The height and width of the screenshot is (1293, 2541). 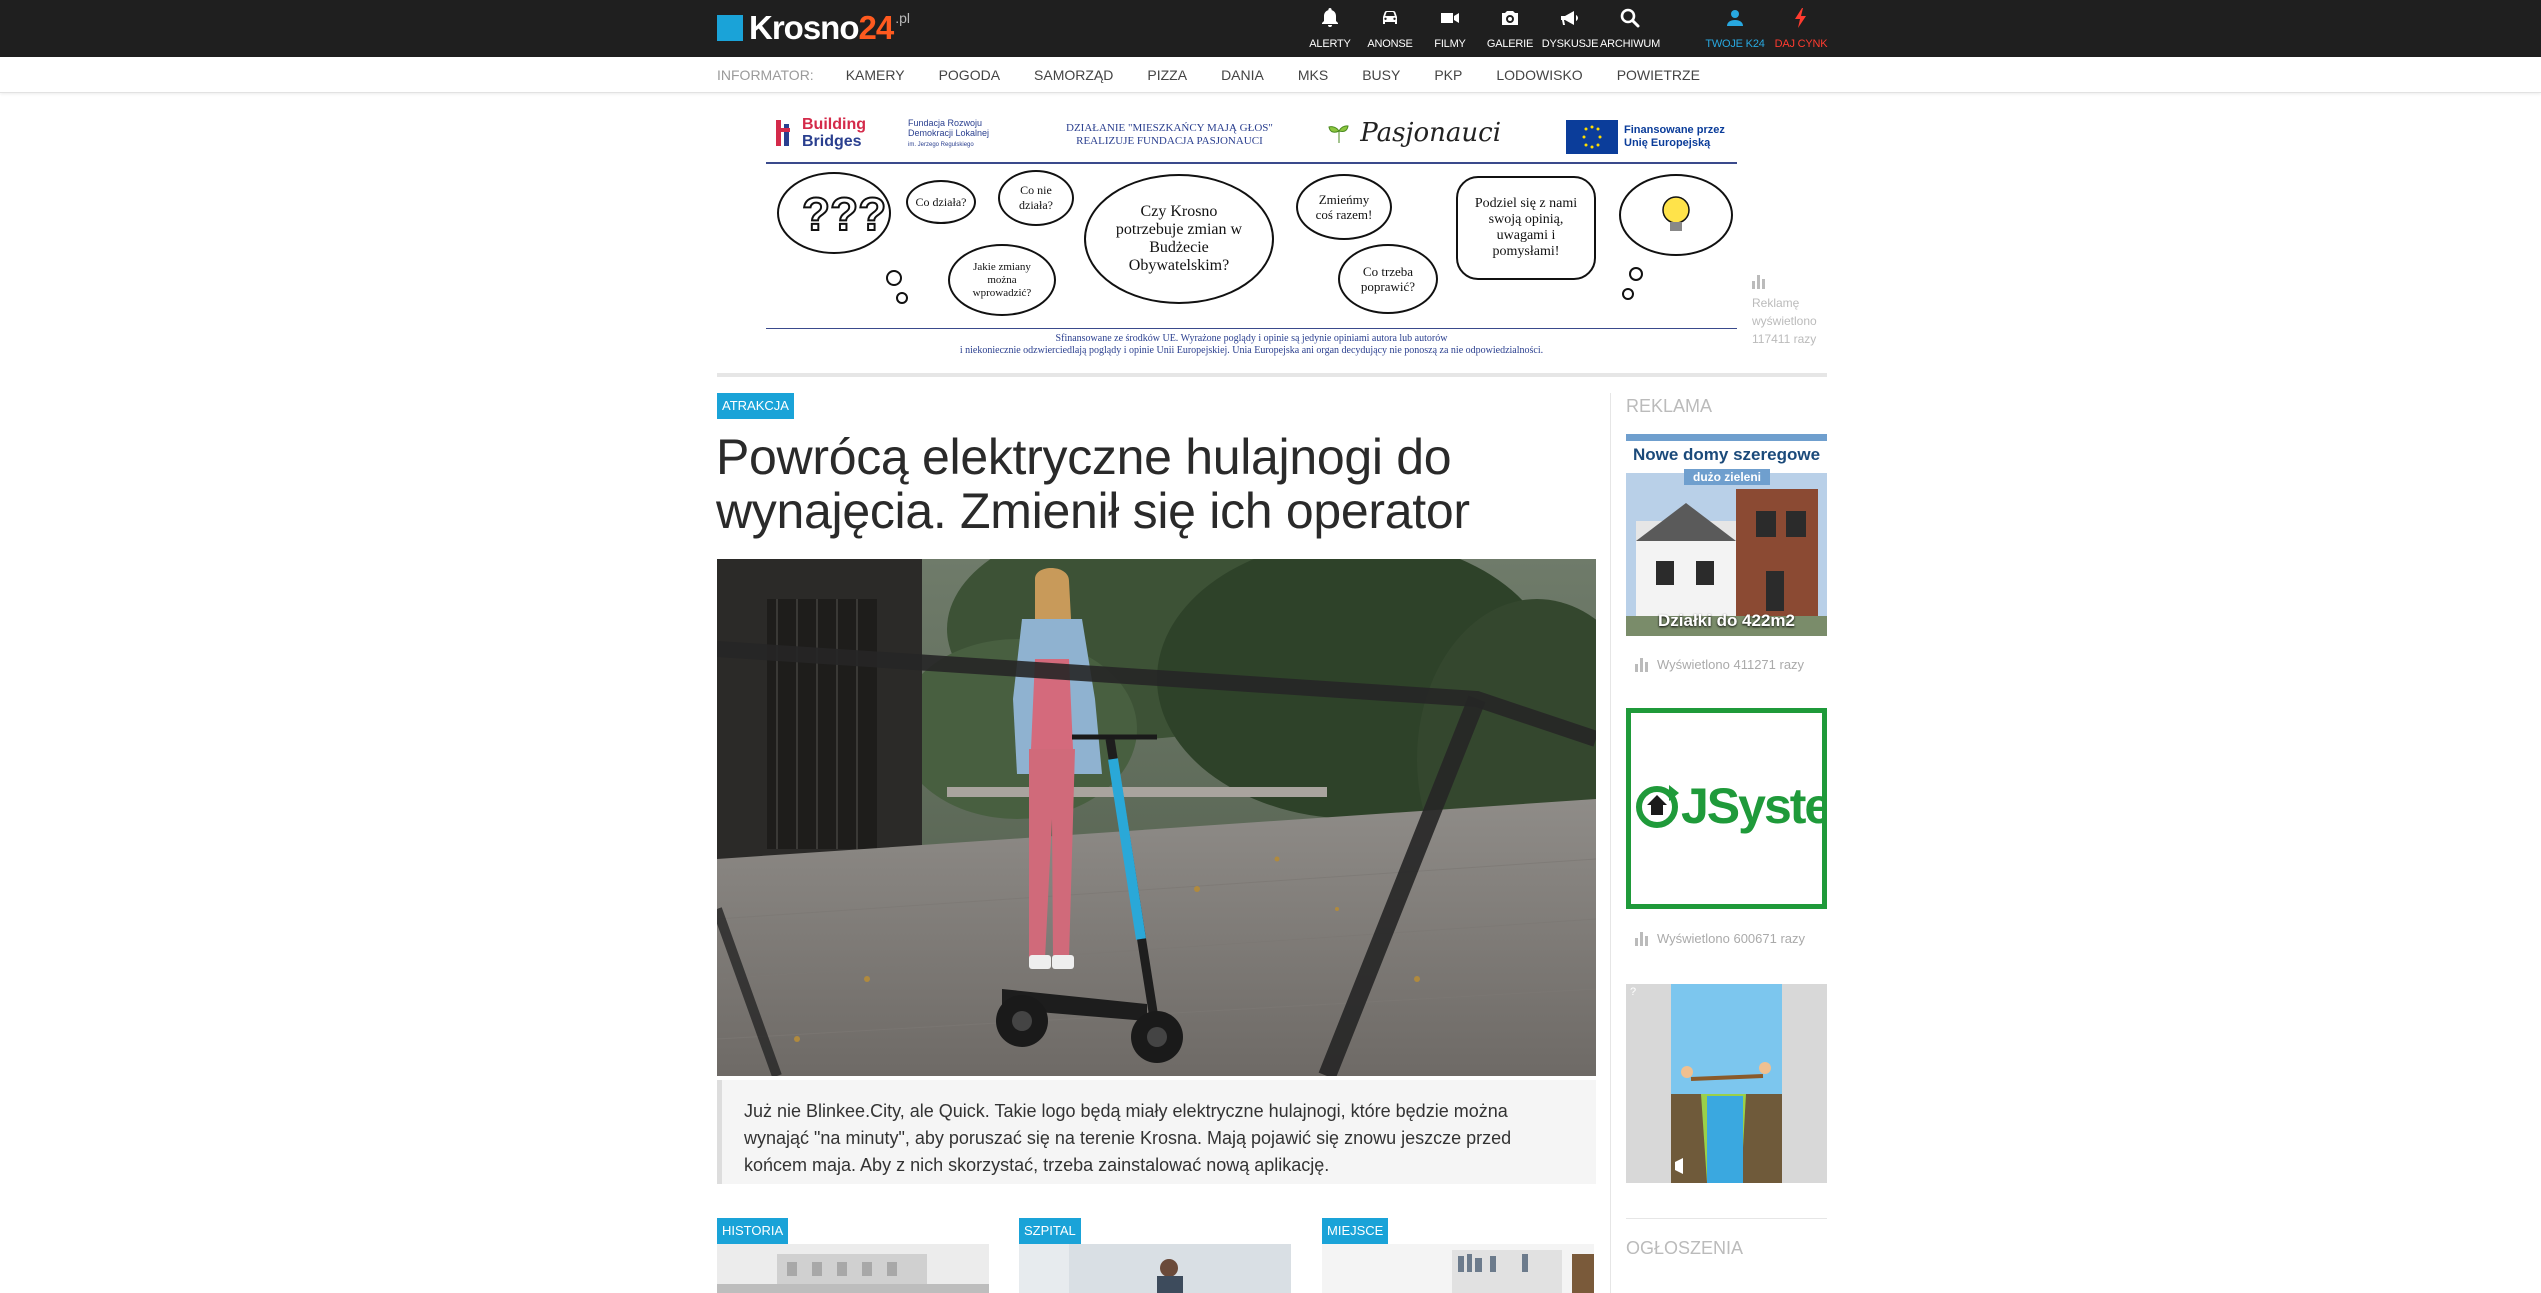 I want to click on eu-flag-icon, so click(x=1592, y=137).